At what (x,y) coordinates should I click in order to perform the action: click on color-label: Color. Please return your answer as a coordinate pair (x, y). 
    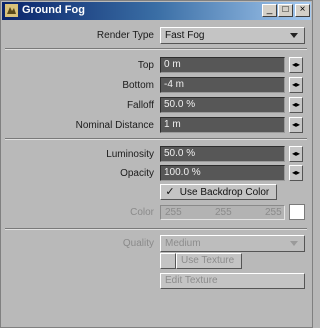
    Looking at the image, I should click on (142, 212).